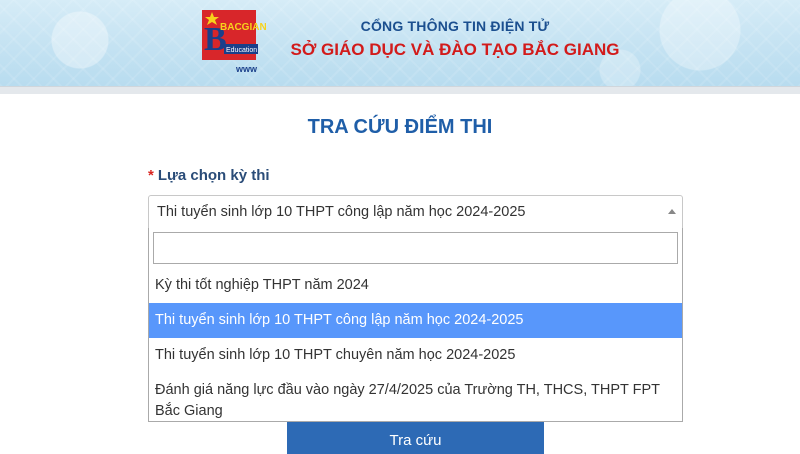 This screenshot has height=454, width=800. What do you see at coordinates (243, 27) in the screenshot?
I see `logo-text: BACGIANG` at bounding box center [243, 27].